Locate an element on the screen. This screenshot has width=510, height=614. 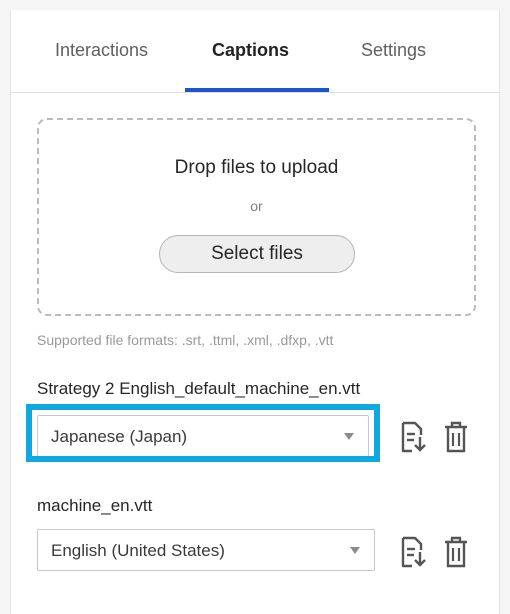
dropzone-title: Drop files to upload is located at coordinates (256, 167).